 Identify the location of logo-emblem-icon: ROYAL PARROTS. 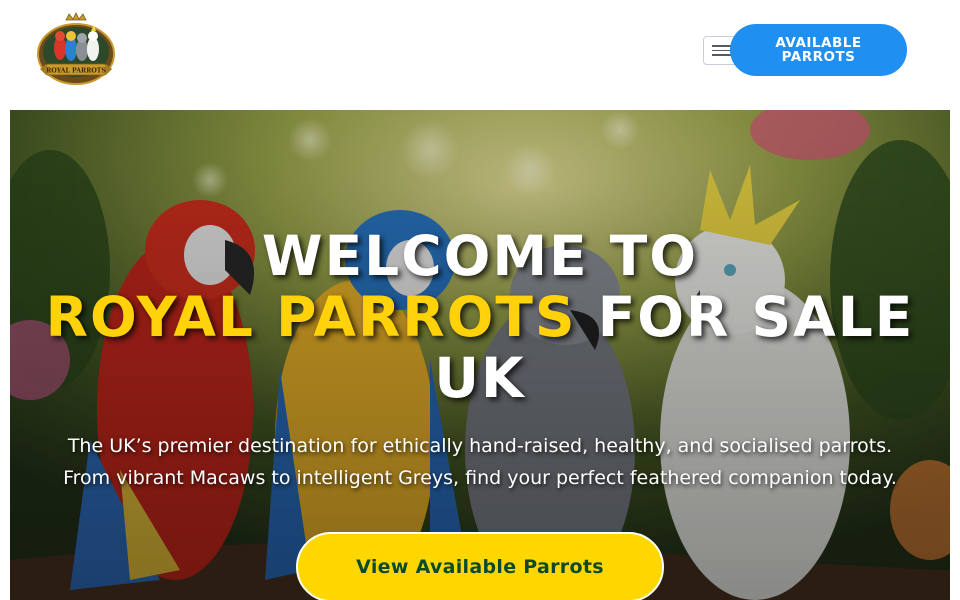
(76, 48).